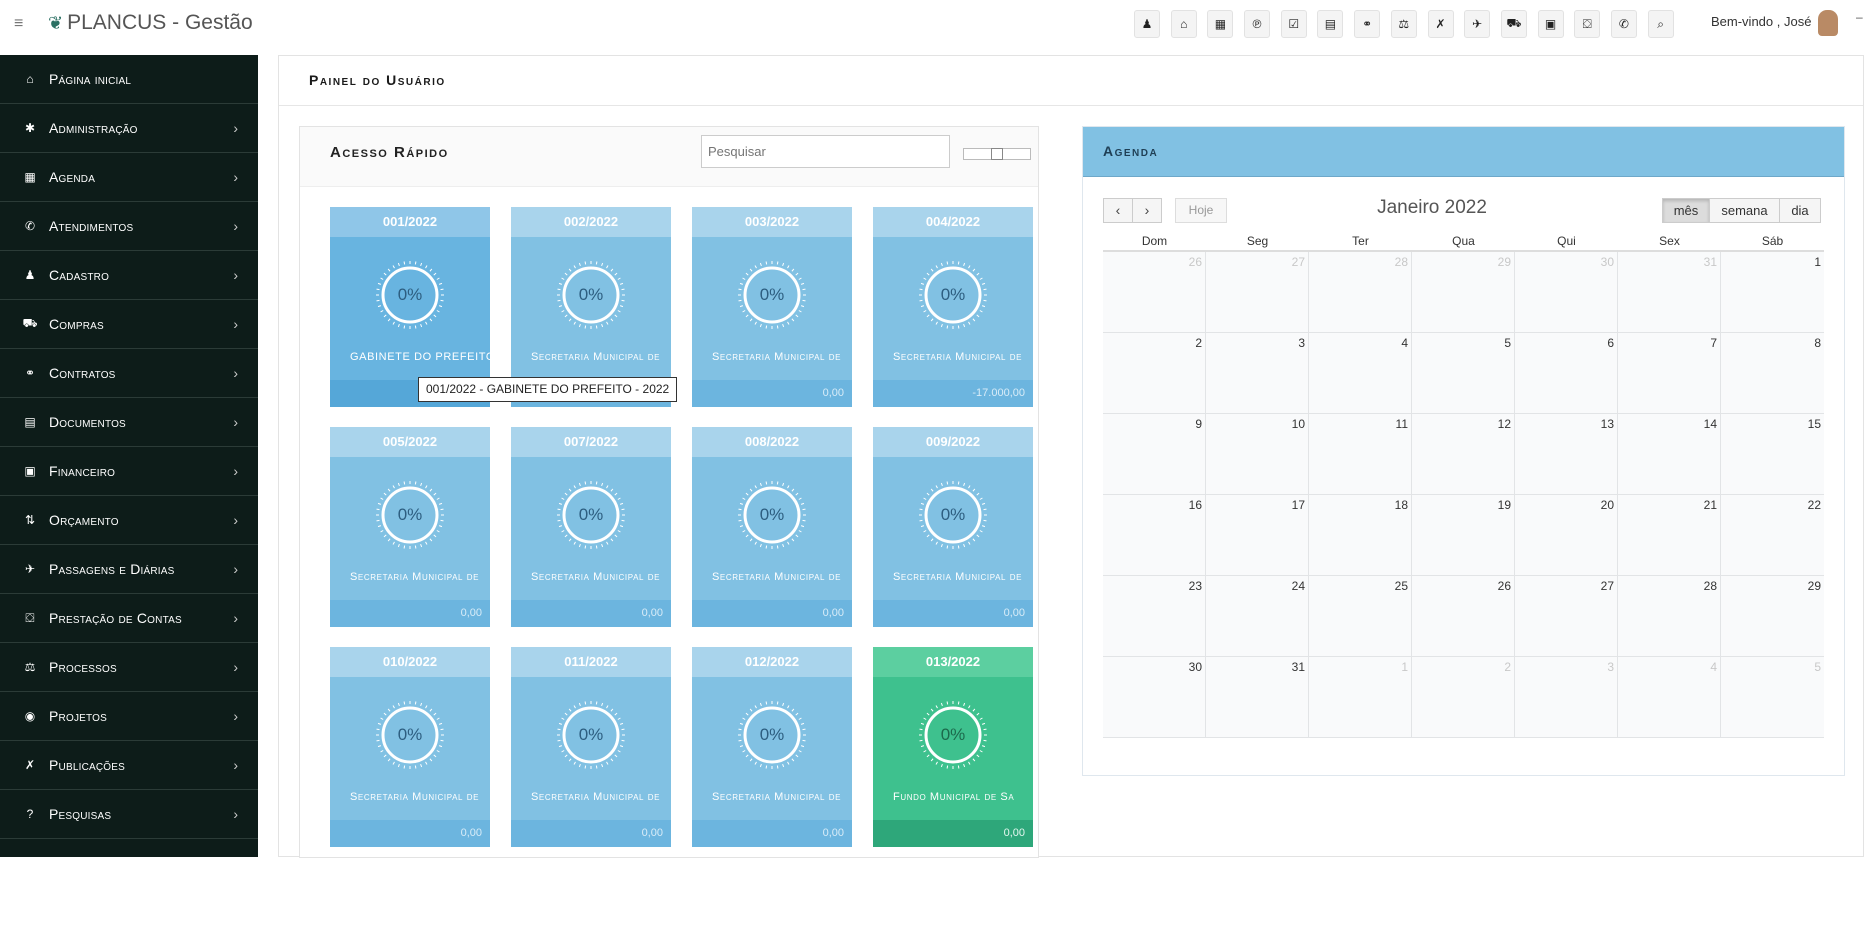 The image size is (1872, 933). What do you see at coordinates (129, 226) in the screenshot?
I see `sidebar-item-3: ✆ Atendimentos ›` at bounding box center [129, 226].